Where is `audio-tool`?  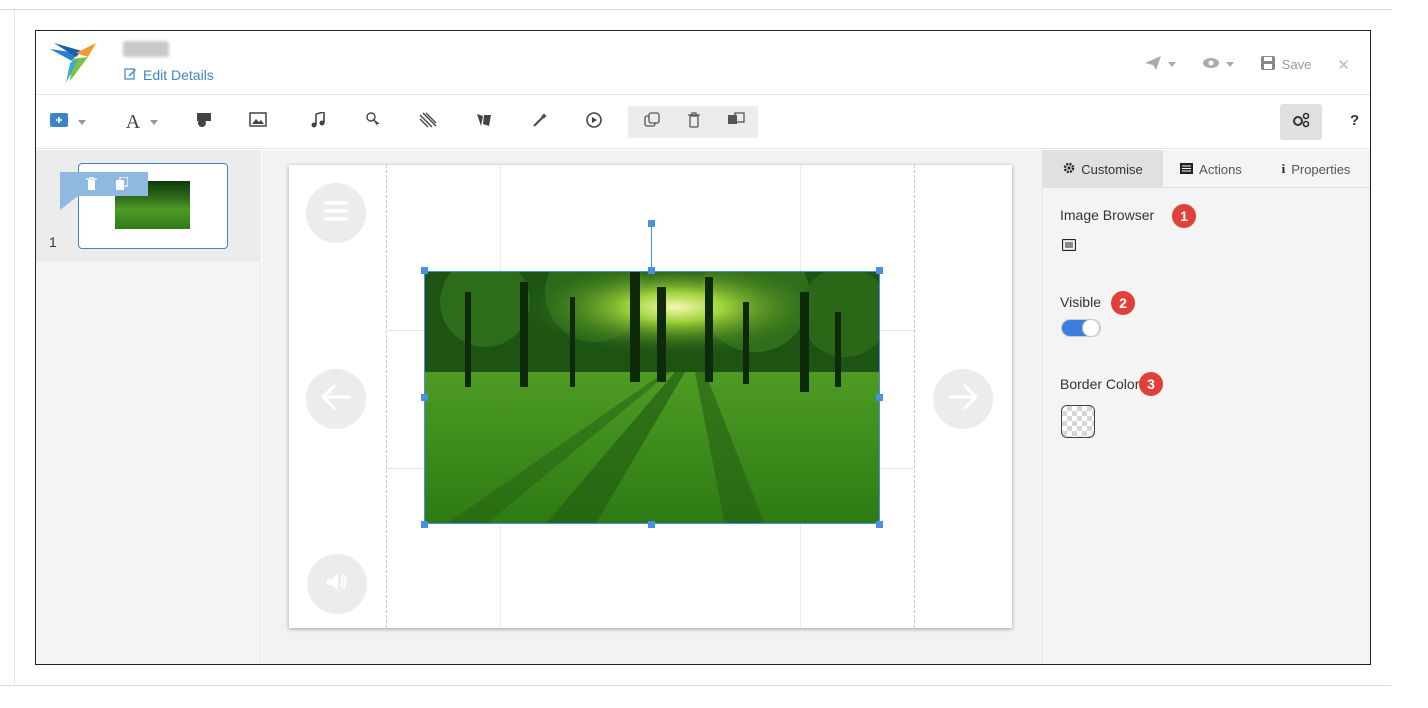 audio-tool is located at coordinates (318, 122).